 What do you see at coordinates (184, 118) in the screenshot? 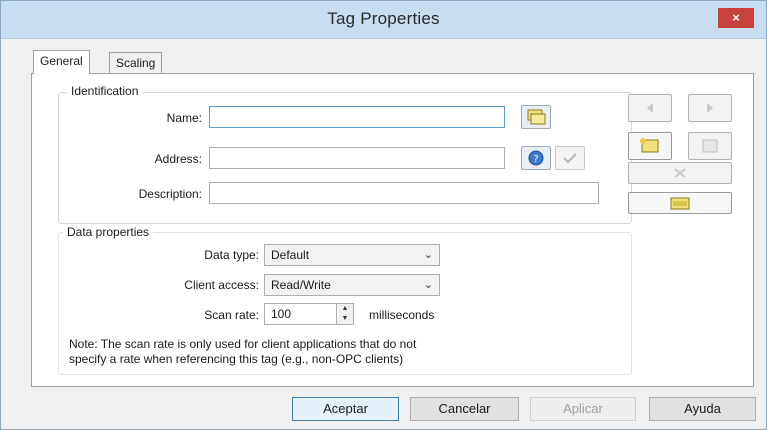
I see `name-label: Name:` at bounding box center [184, 118].